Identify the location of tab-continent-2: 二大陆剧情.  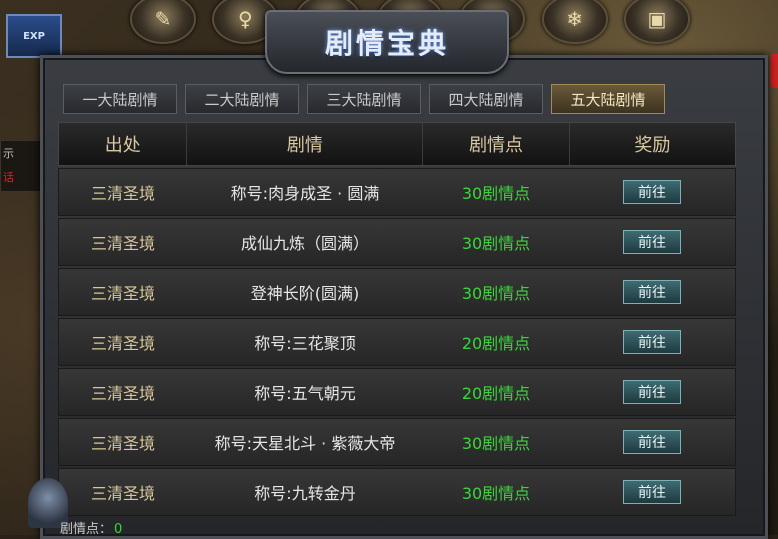
(242, 99).